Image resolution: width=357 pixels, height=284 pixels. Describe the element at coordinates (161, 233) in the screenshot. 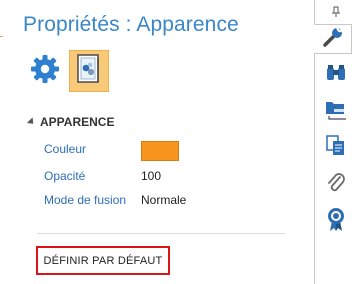

I see `divider` at that location.